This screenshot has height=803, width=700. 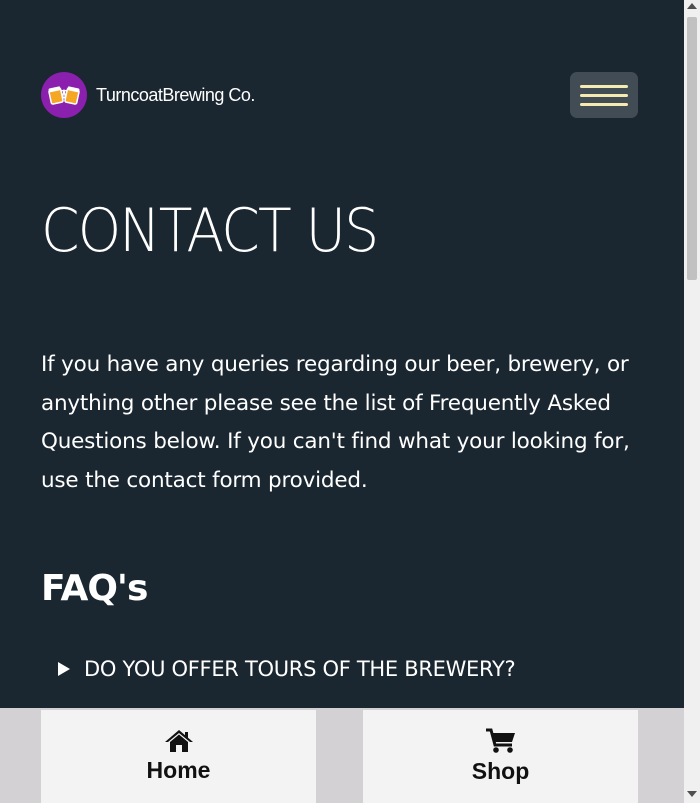 I want to click on brand-logo: TurncoatBrewing Co., so click(x=148, y=95).